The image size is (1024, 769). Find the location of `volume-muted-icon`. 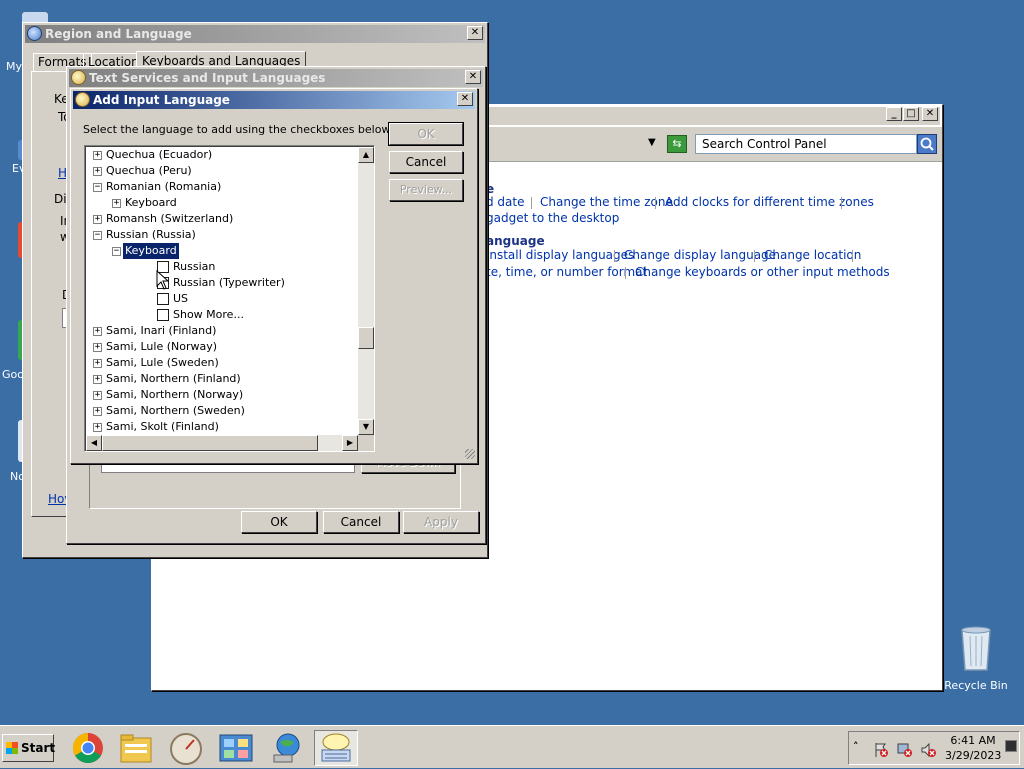

volume-muted-icon is located at coordinates (929, 750).